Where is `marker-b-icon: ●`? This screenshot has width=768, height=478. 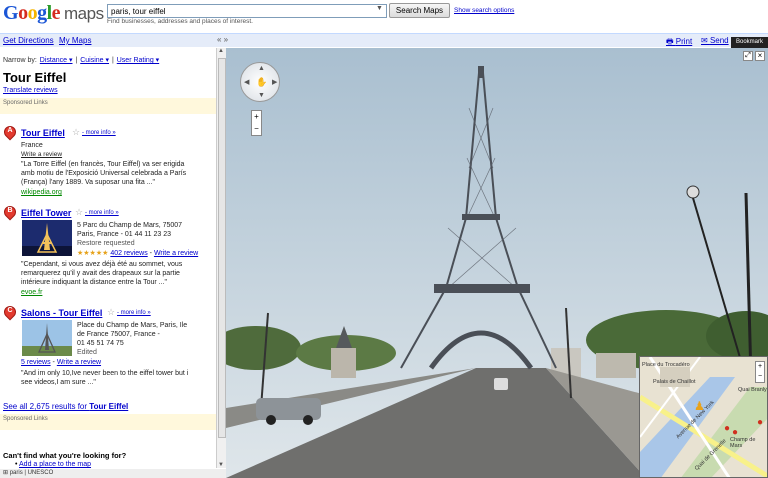 marker-b-icon: ● is located at coordinates (735, 432).